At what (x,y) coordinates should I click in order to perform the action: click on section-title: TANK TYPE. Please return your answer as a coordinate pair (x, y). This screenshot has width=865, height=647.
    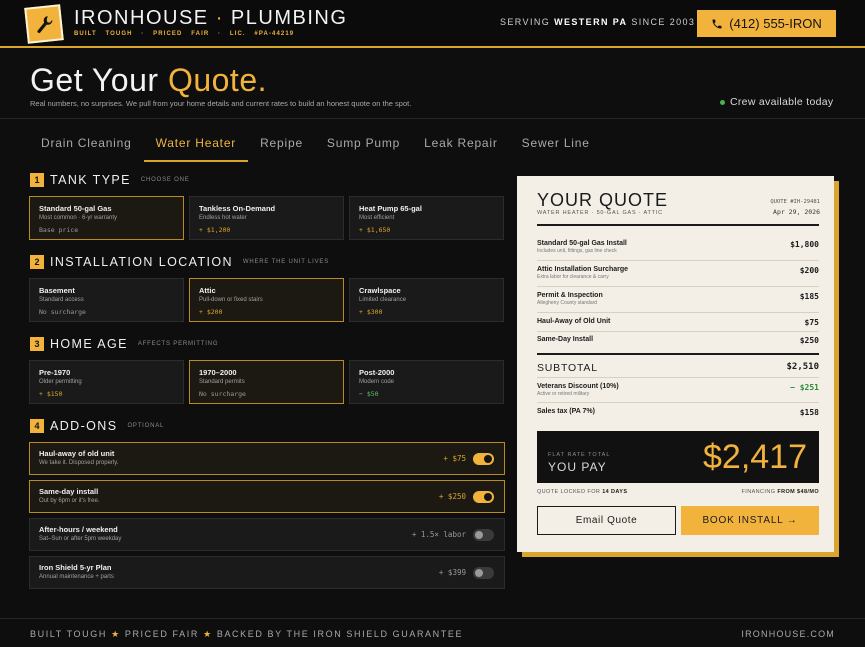
    Looking at the image, I should click on (90, 180).